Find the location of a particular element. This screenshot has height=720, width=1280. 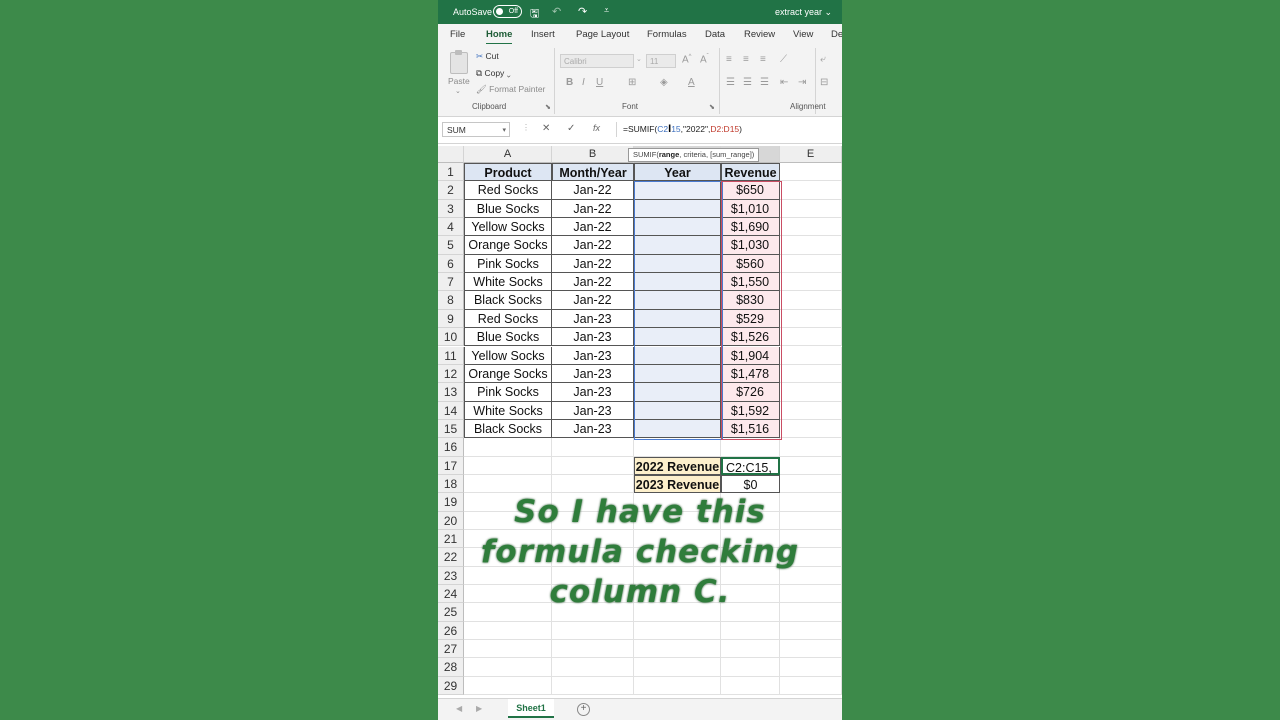

row-header: 15 is located at coordinates (451, 429).